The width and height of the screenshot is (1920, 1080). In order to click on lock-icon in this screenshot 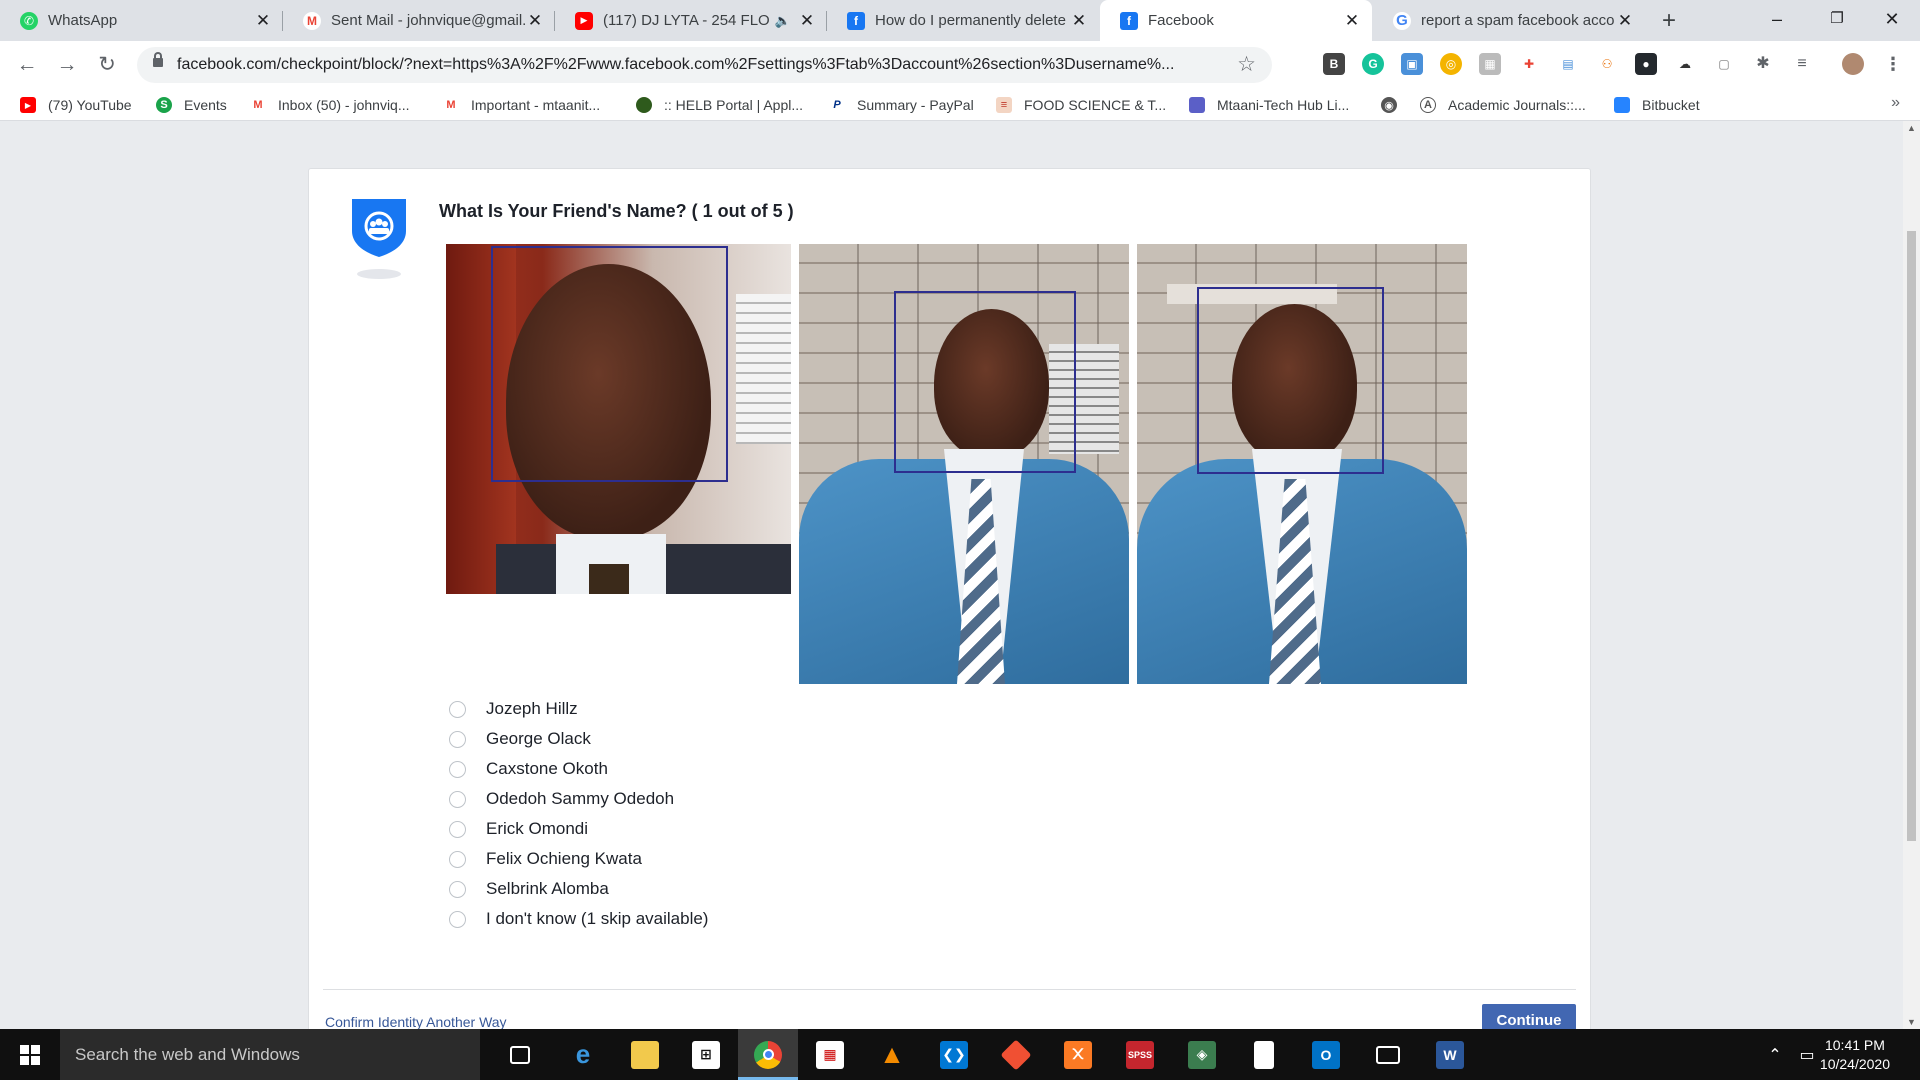, I will do `click(158, 59)`.